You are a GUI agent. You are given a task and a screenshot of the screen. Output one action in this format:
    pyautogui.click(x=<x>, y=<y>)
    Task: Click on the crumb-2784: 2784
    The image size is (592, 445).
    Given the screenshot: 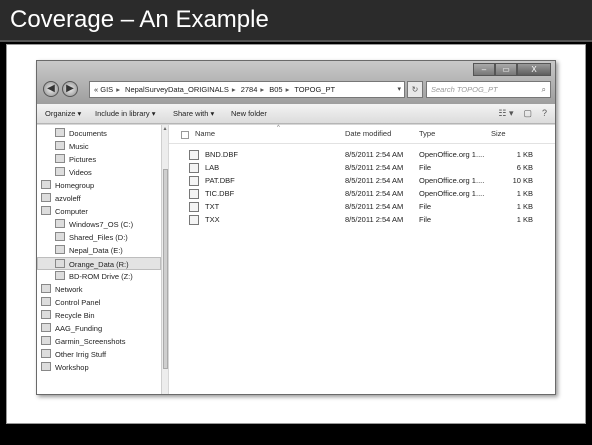 What is the action you would take?
    pyautogui.click(x=249, y=89)
    